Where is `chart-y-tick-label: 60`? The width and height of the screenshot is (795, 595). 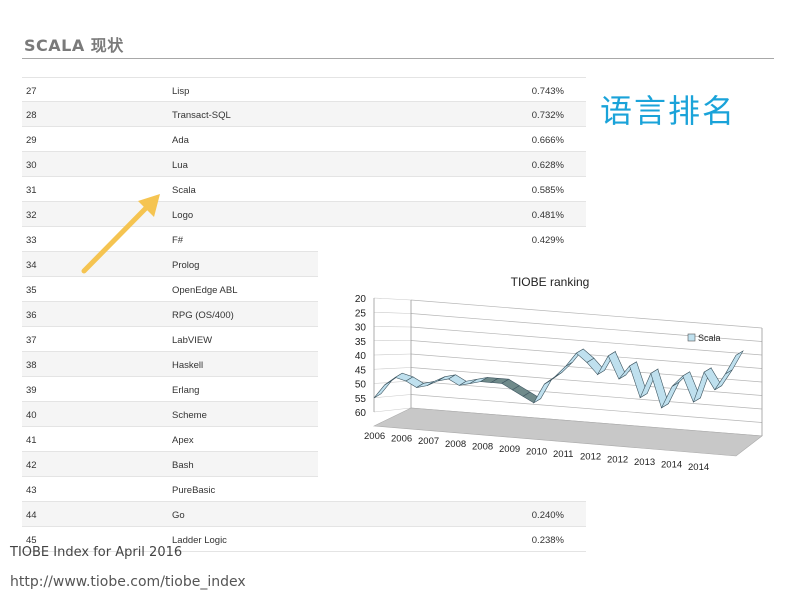 chart-y-tick-label: 60 is located at coordinates (361, 413).